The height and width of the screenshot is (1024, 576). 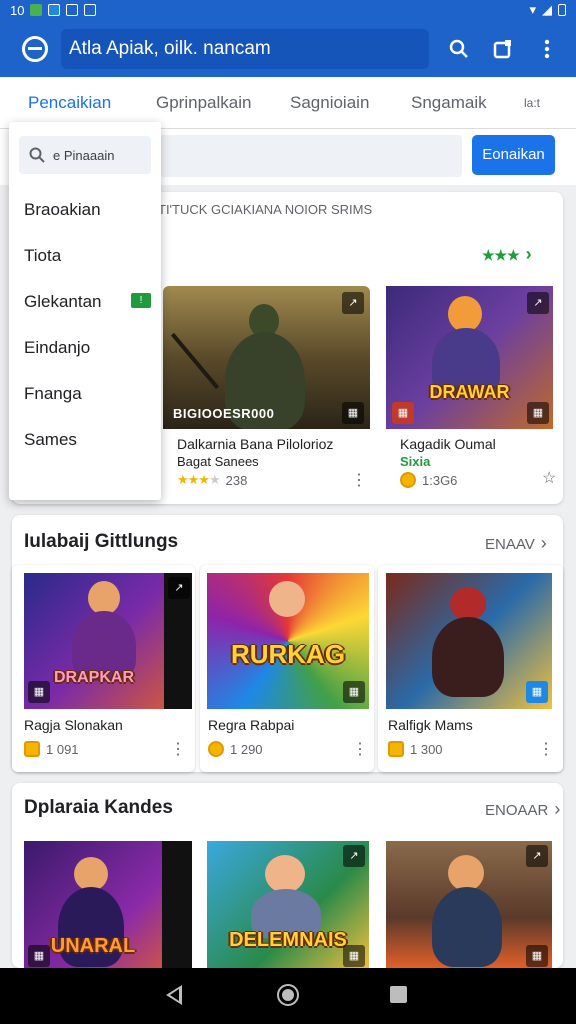 What do you see at coordinates (73, 725) in the screenshot?
I see `game-title: Ragja Slonakan` at bounding box center [73, 725].